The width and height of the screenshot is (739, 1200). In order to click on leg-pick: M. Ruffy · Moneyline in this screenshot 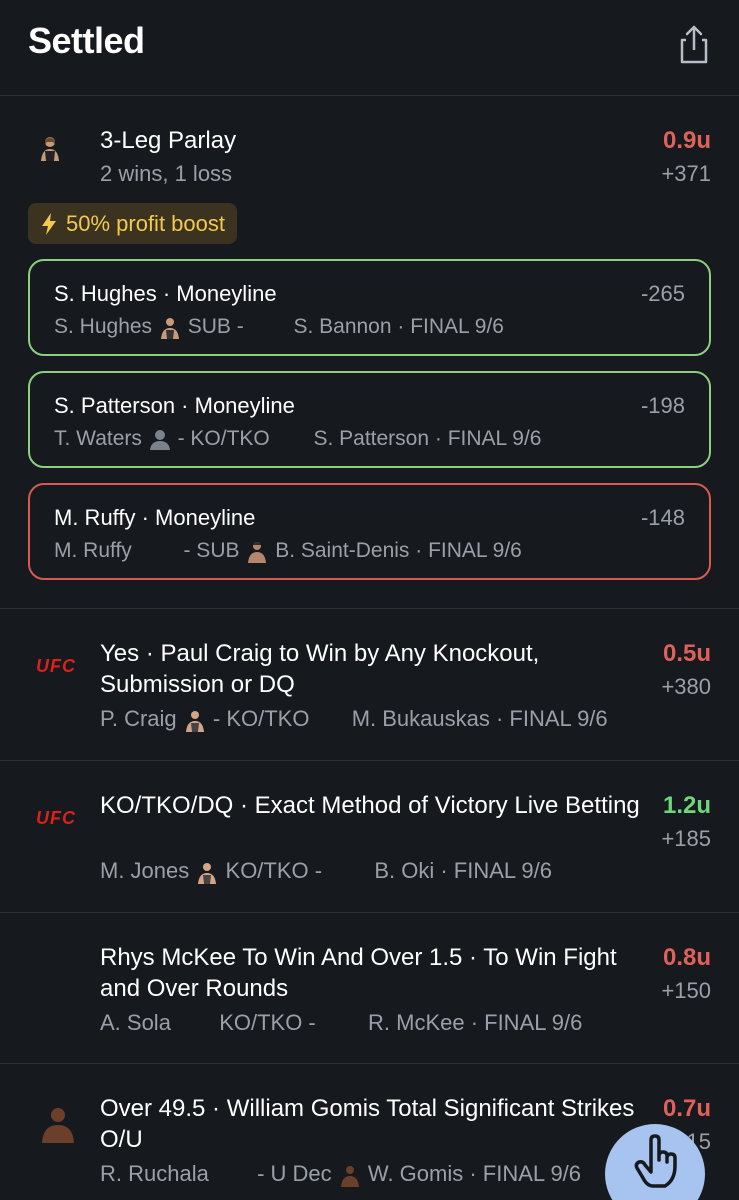, I will do `click(155, 517)`.